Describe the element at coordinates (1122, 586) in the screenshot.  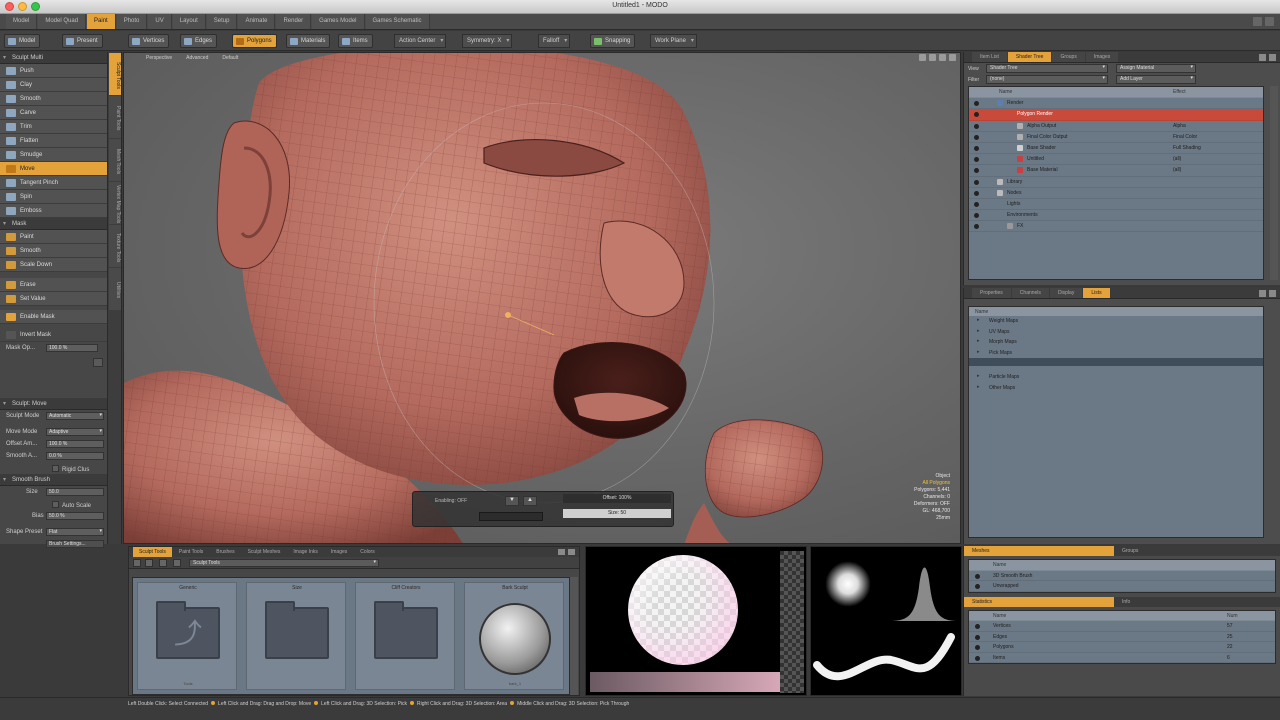
I see `stat-row: Unwrapped` at that location.